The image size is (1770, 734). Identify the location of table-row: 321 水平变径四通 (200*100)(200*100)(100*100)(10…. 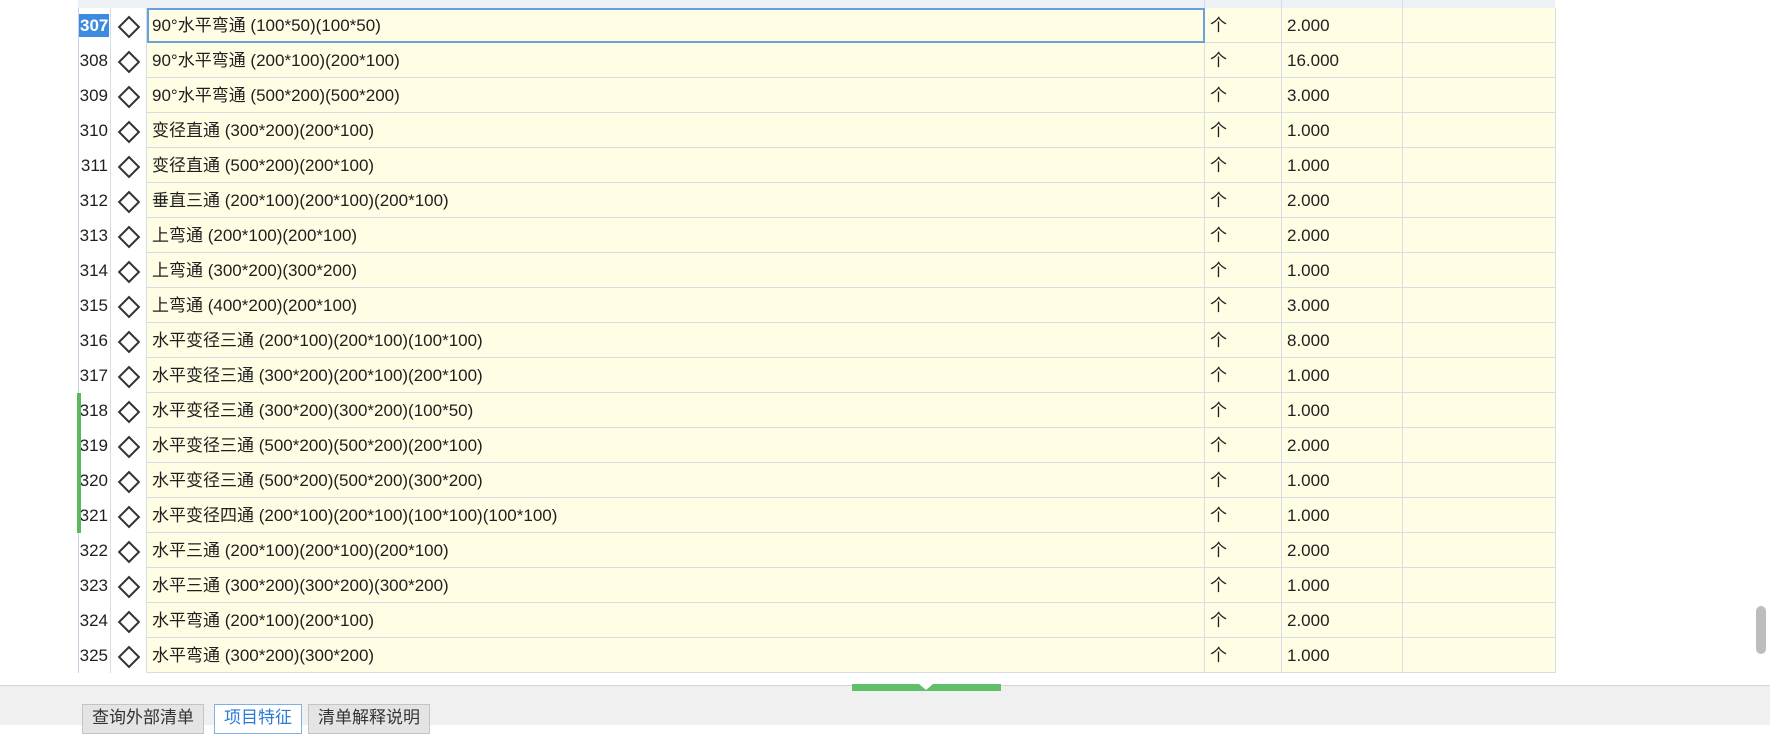
(817, 515).